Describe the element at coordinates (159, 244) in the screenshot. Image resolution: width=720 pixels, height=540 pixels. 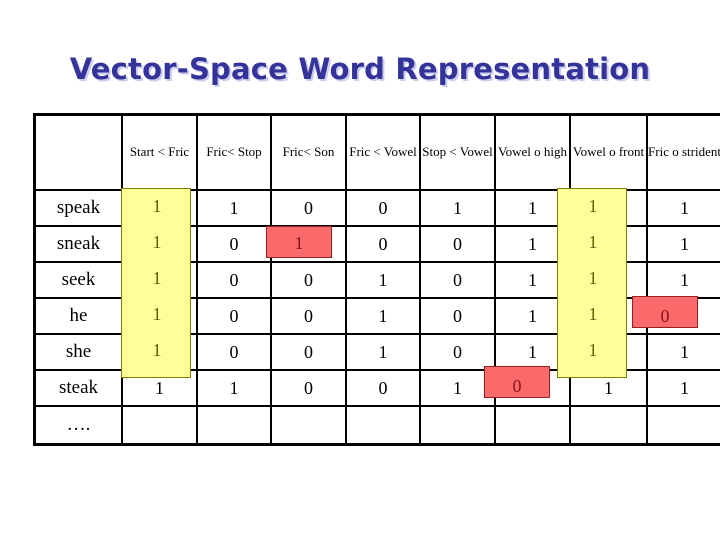
I see `cell-sneak-start-fric: 1` at that location.